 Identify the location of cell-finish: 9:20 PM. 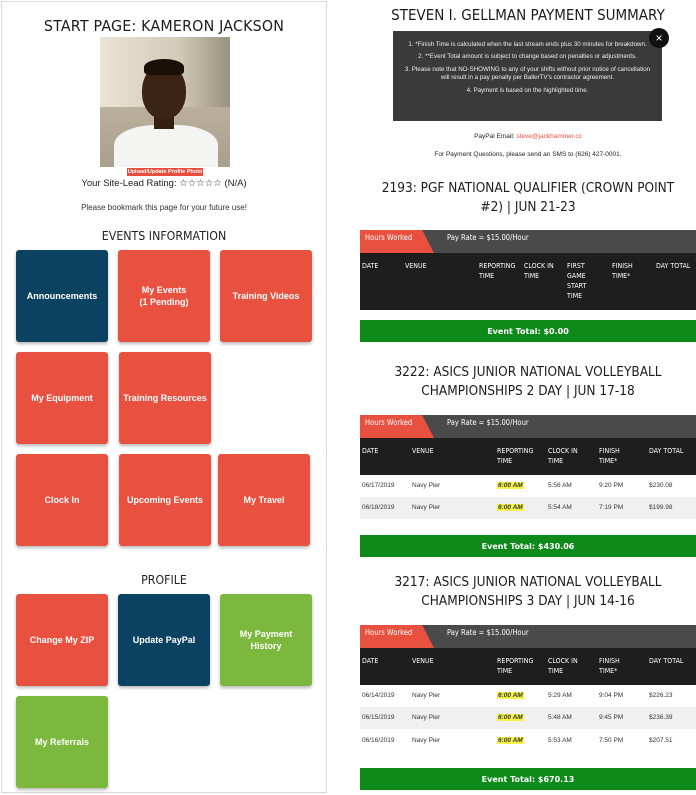
(611, 485).